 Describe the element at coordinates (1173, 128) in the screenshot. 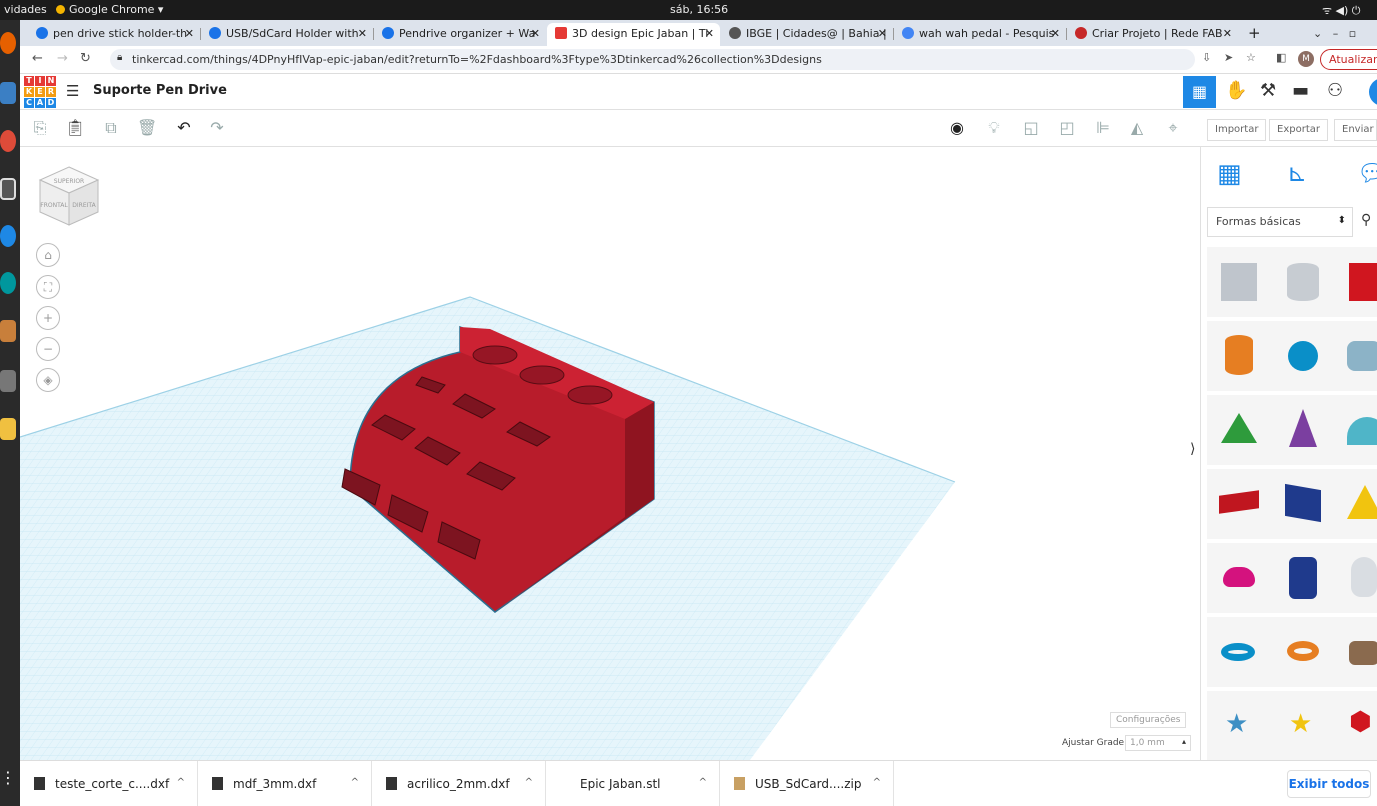

I see `cruise-icon: ⌖` at that location.